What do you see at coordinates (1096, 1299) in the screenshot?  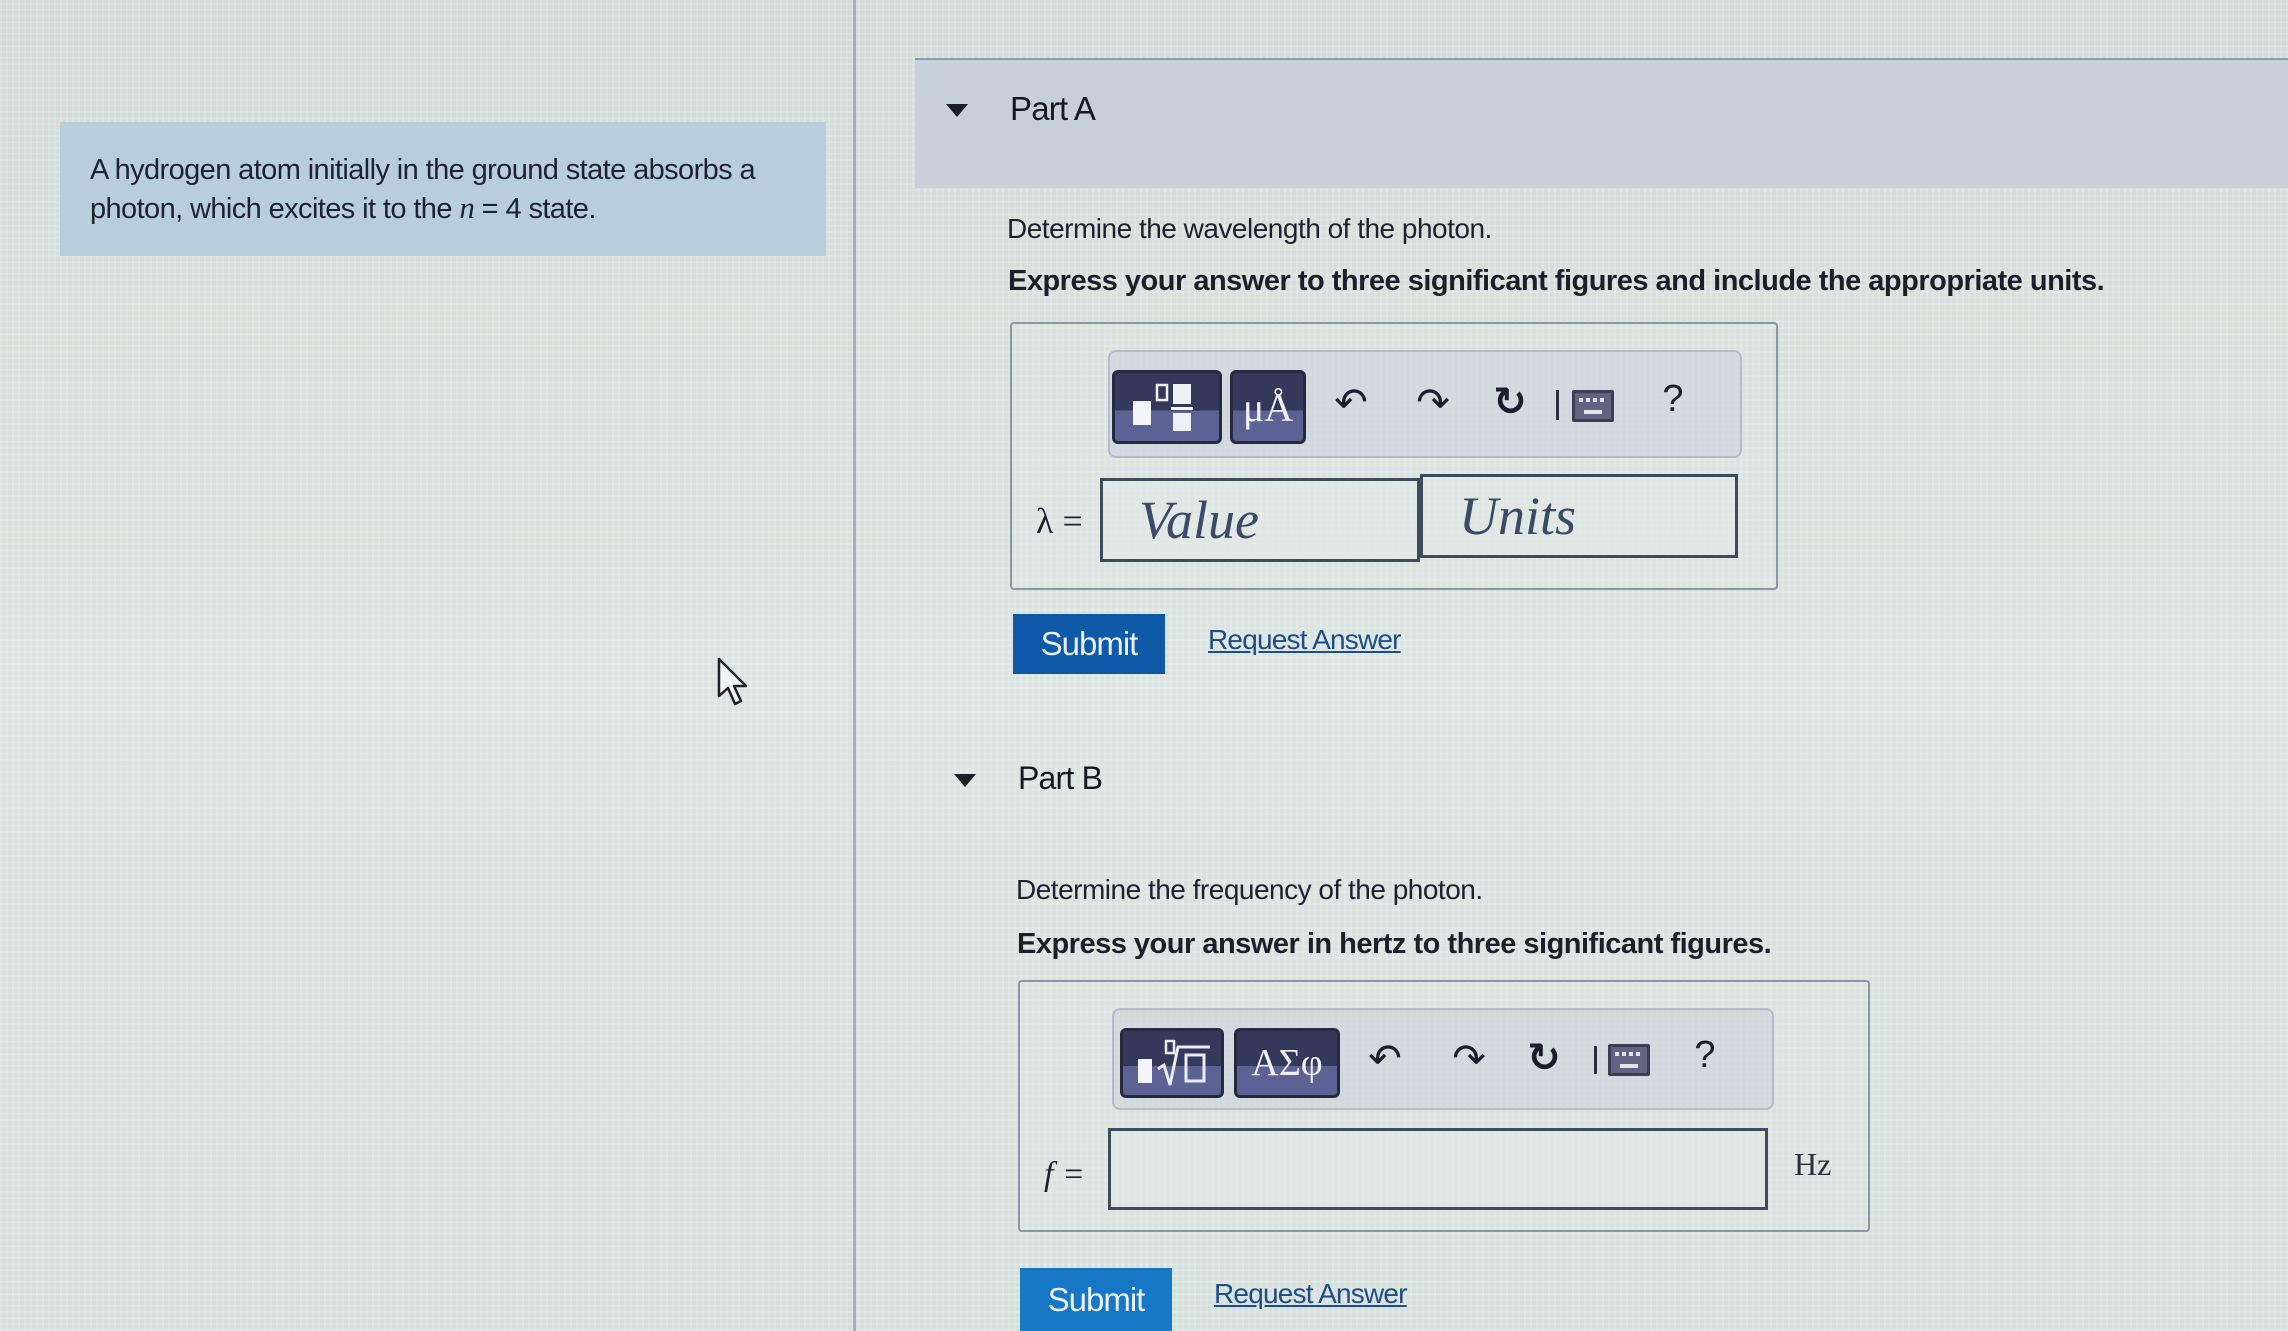 I see `part-b-submit-button: Submit` at bounding box center [1096, 1299].